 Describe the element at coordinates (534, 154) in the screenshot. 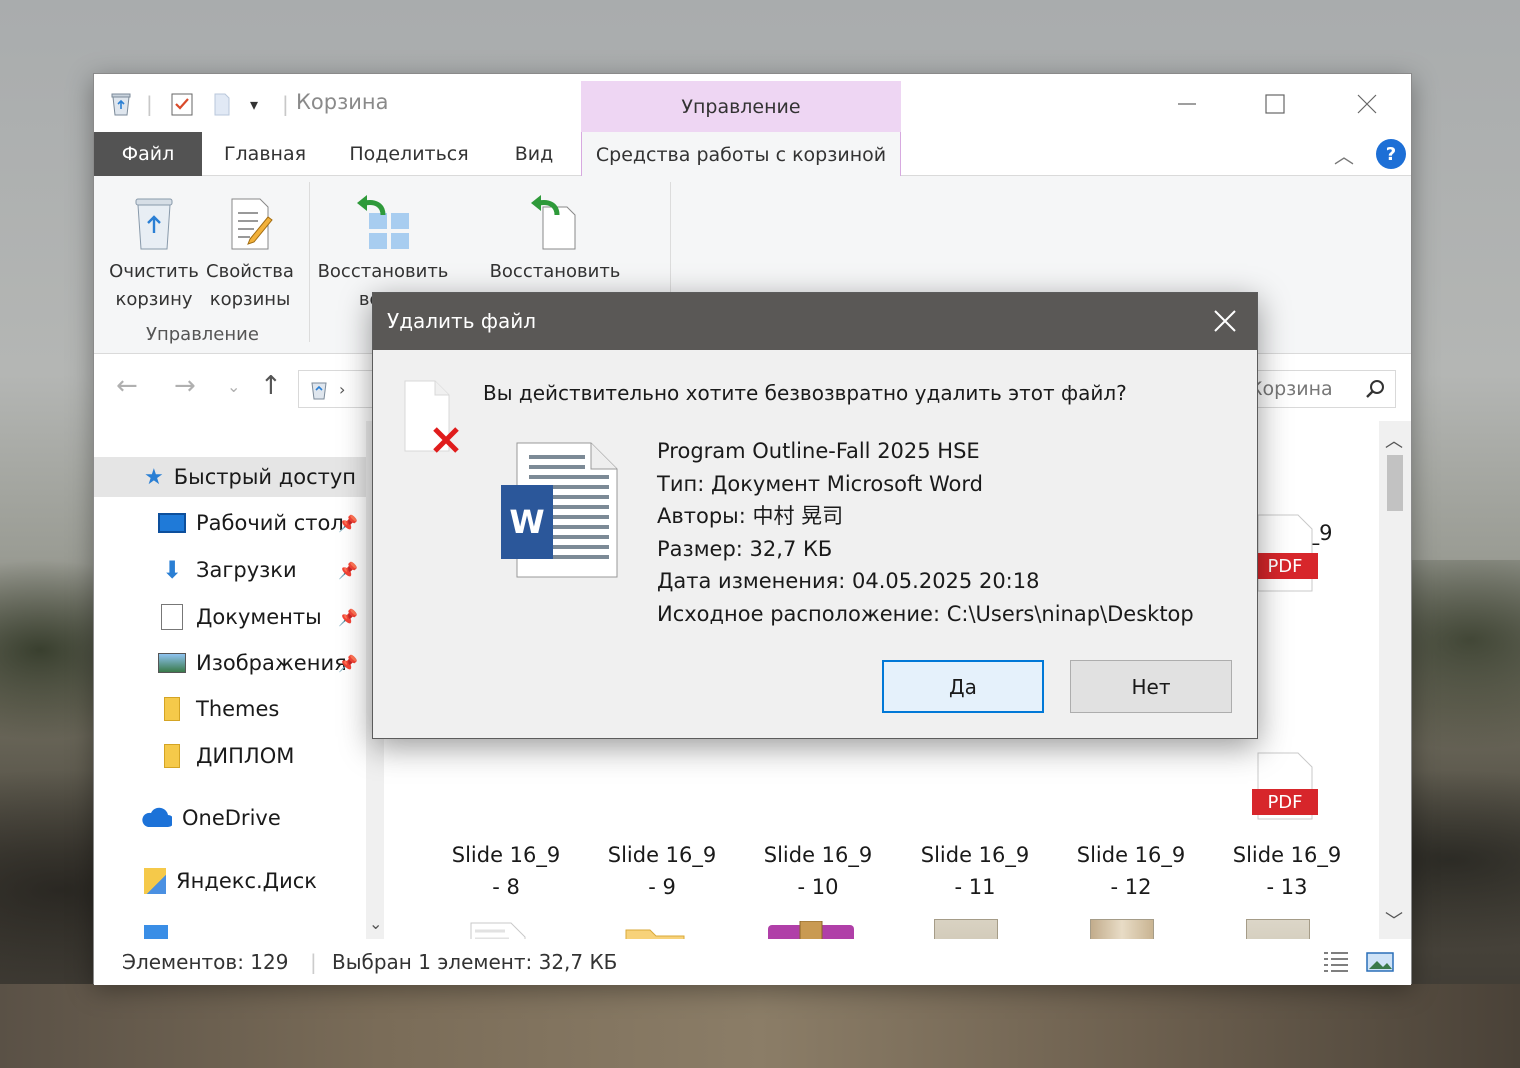

I see `tab-view: Вид` at that location.